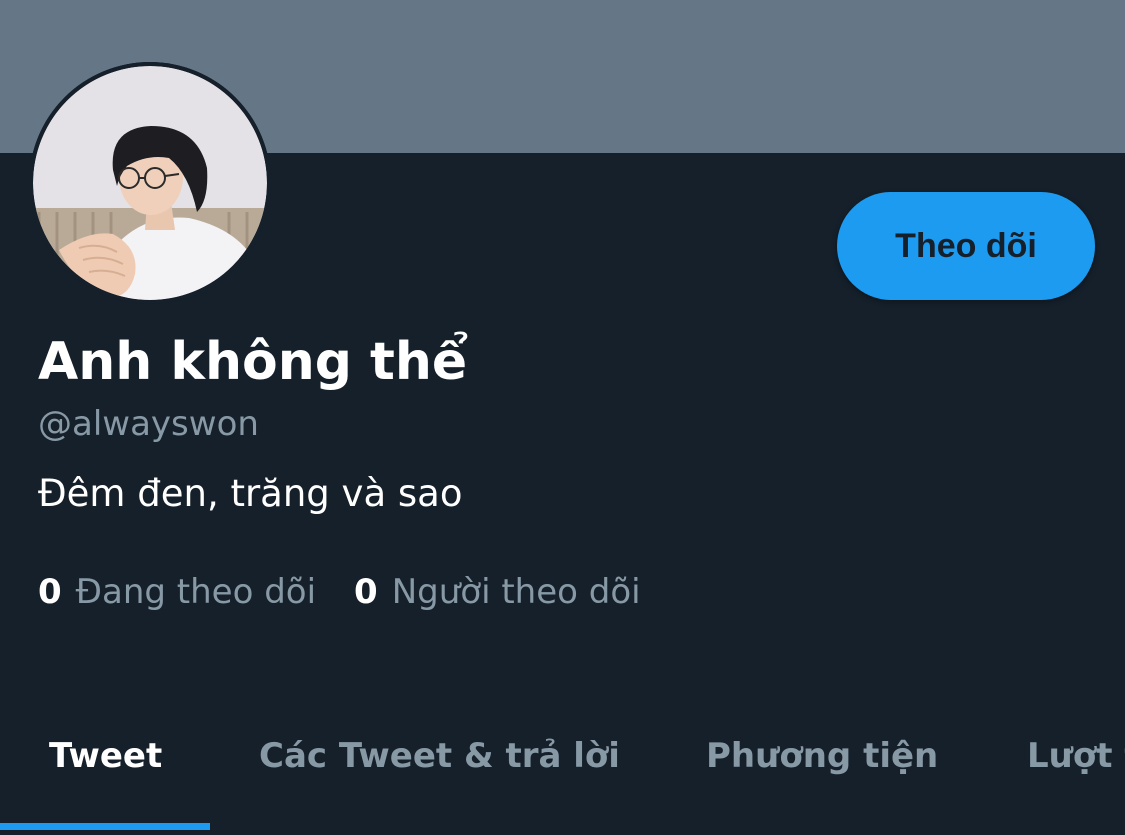  What do you see at coordinates (1076, 756) in the screenshot?
I see `tab-likes: Lượt thích` at bounding box center [1076, 756].